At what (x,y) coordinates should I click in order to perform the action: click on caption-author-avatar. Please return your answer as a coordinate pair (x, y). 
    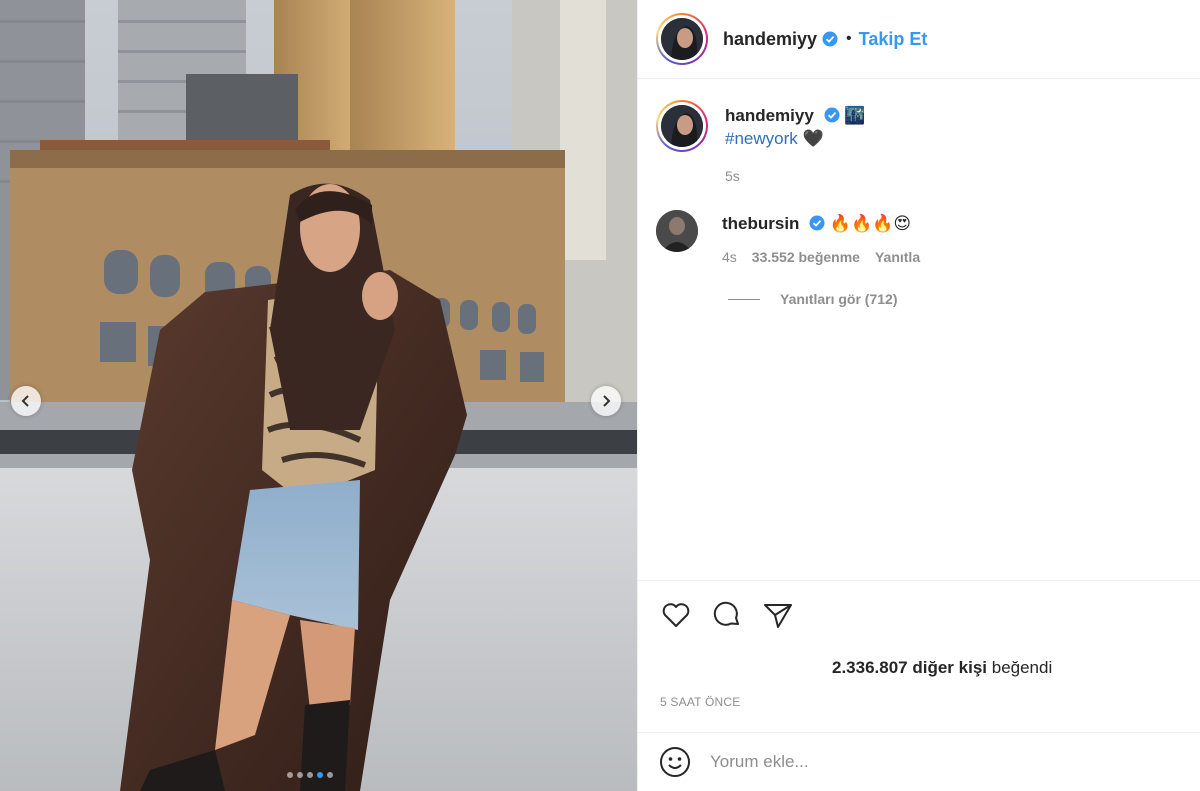
    Looking at the image, I should click on (682, 126).